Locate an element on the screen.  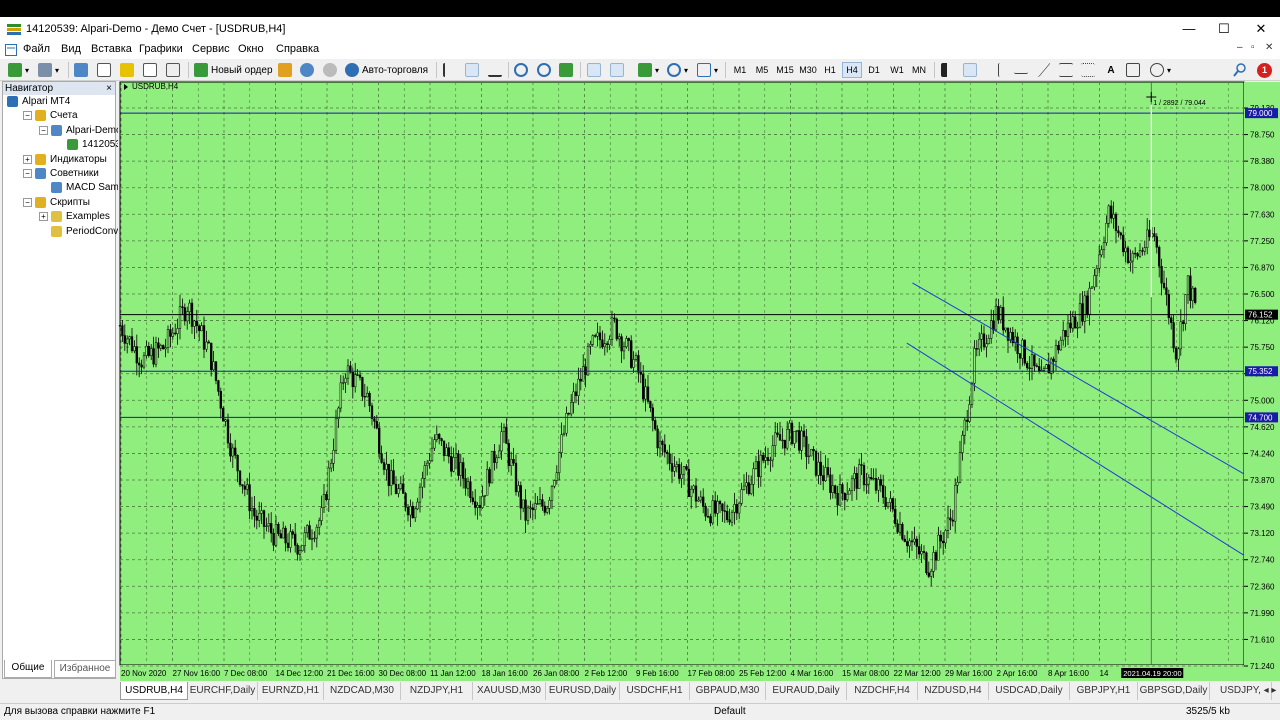
vertical-line-button is located at coordinates (1003, 70).